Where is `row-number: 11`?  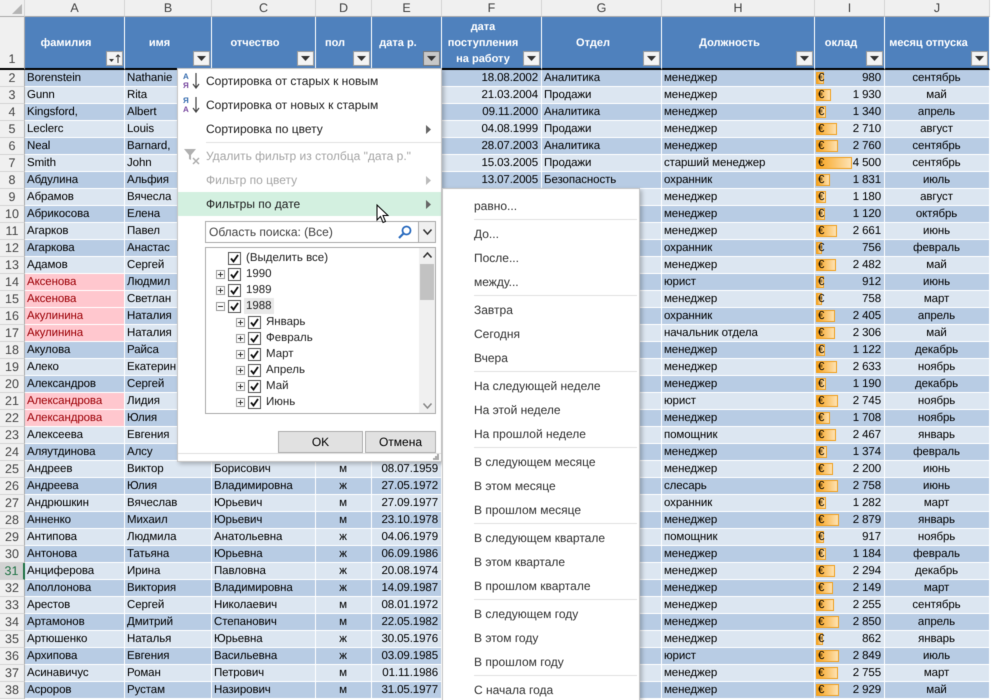
row-number: 11 is located at coordinates (12, 231).